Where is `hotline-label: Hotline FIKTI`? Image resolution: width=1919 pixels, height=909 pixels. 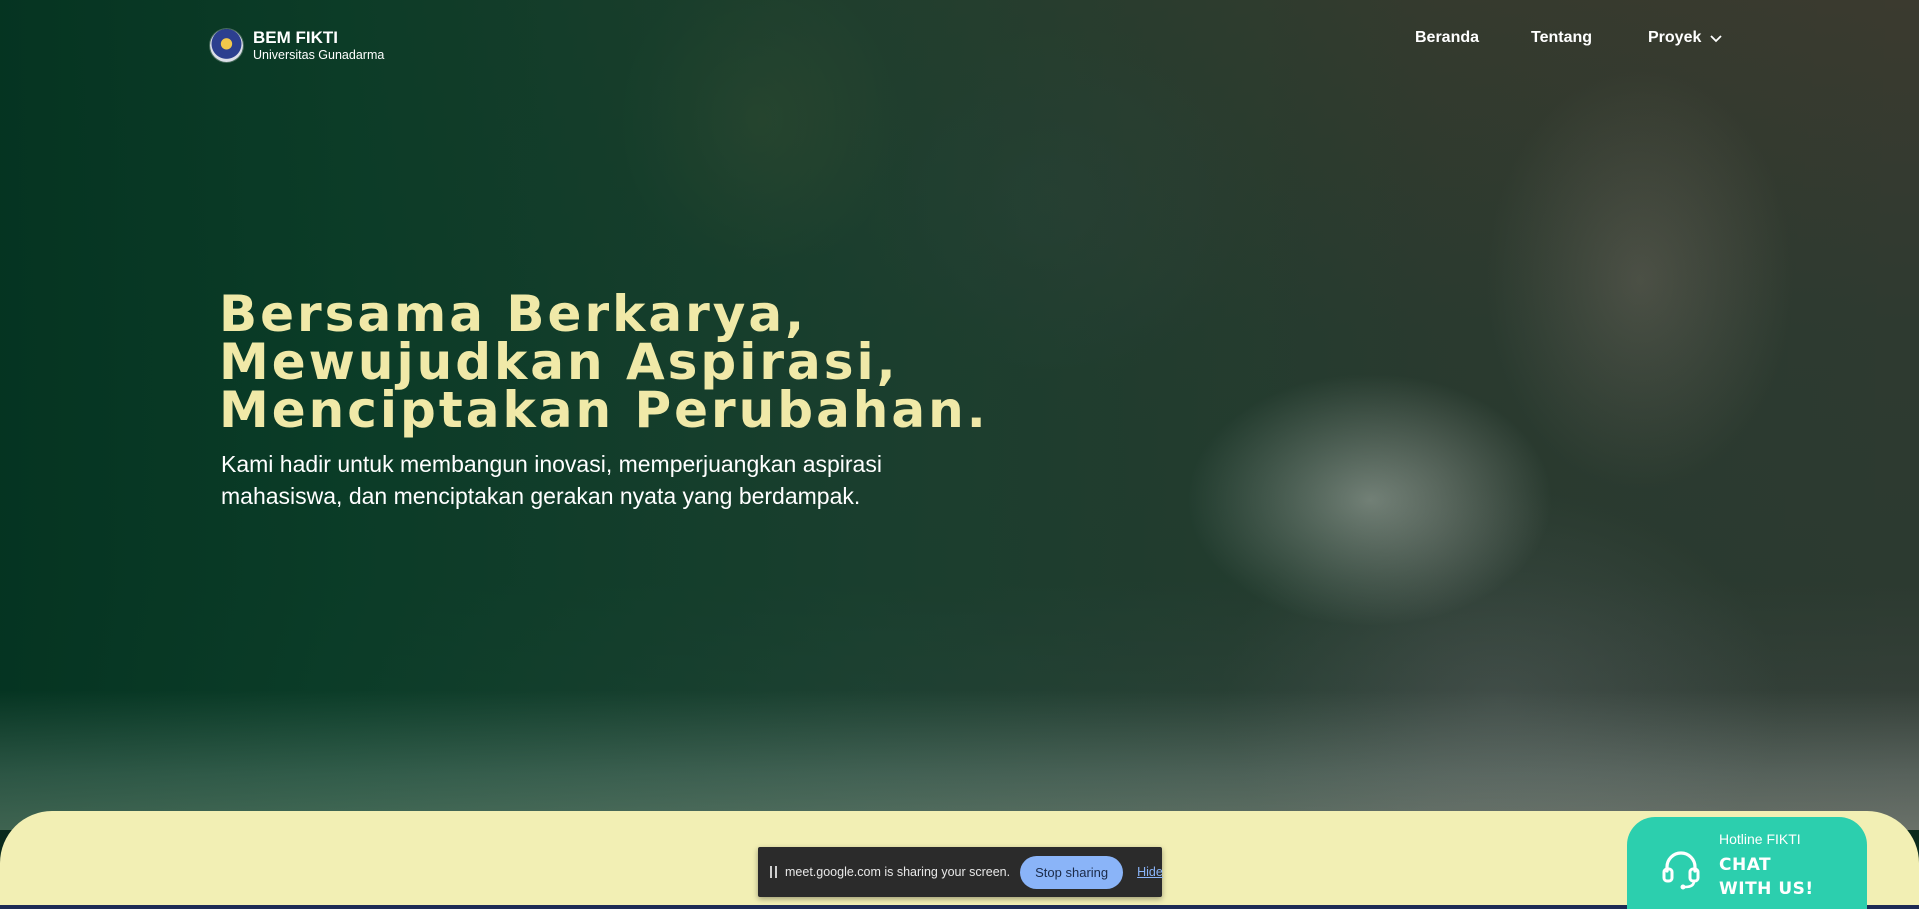
hotline-label: Hotline FIKTI is located at coordinates (1760, 839).